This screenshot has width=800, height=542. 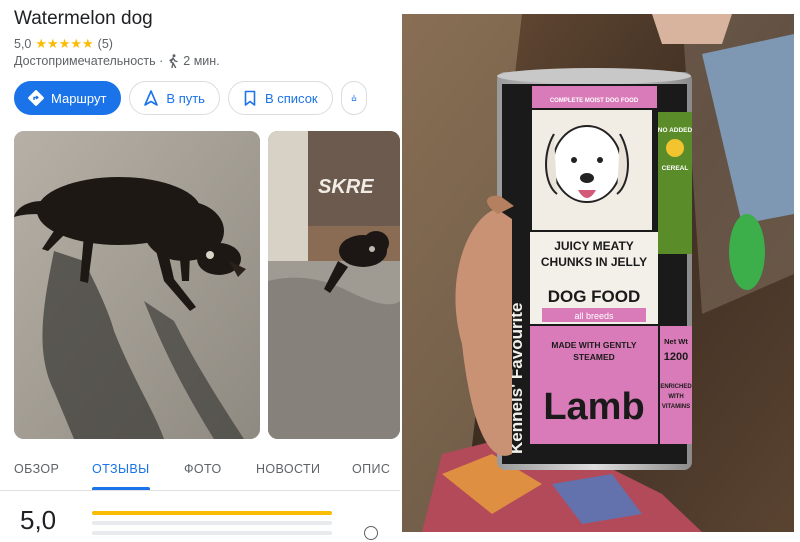 I want to click on save-button: В список, so click(x=280, y=98).